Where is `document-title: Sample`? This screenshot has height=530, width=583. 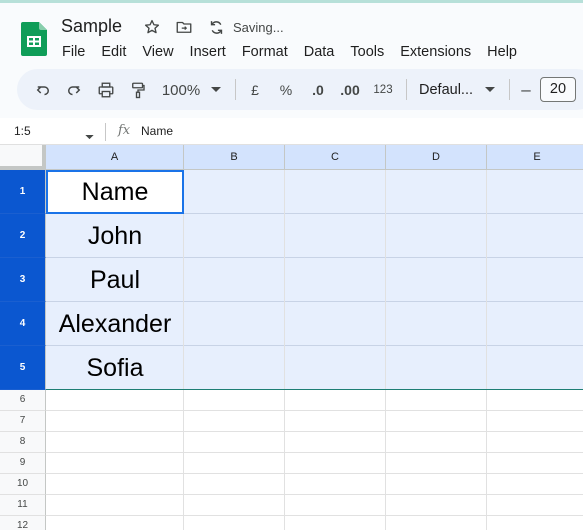 document-title: Sample is located at coordinates (91, 26).